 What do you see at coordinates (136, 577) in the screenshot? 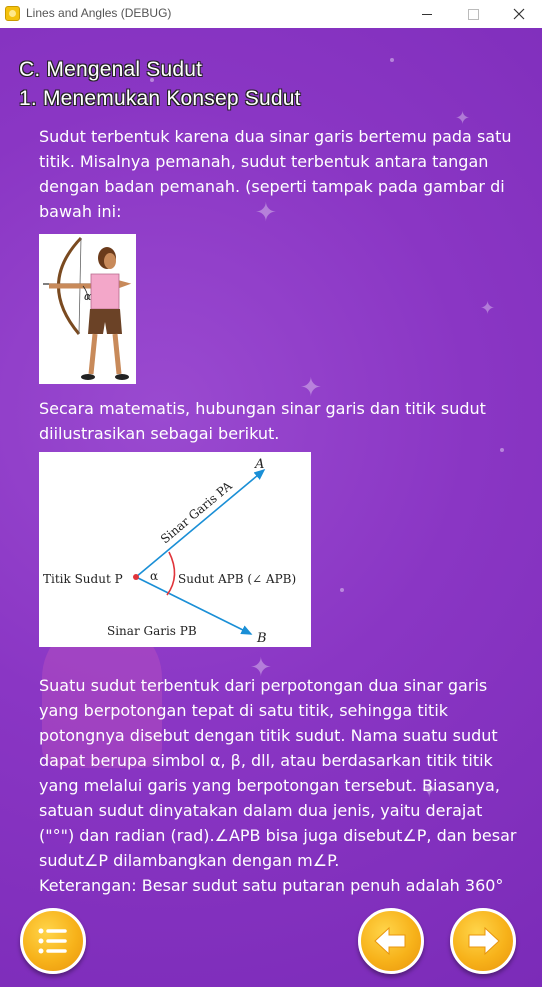
I see `vertex-point` at bounding box center [136, 577].